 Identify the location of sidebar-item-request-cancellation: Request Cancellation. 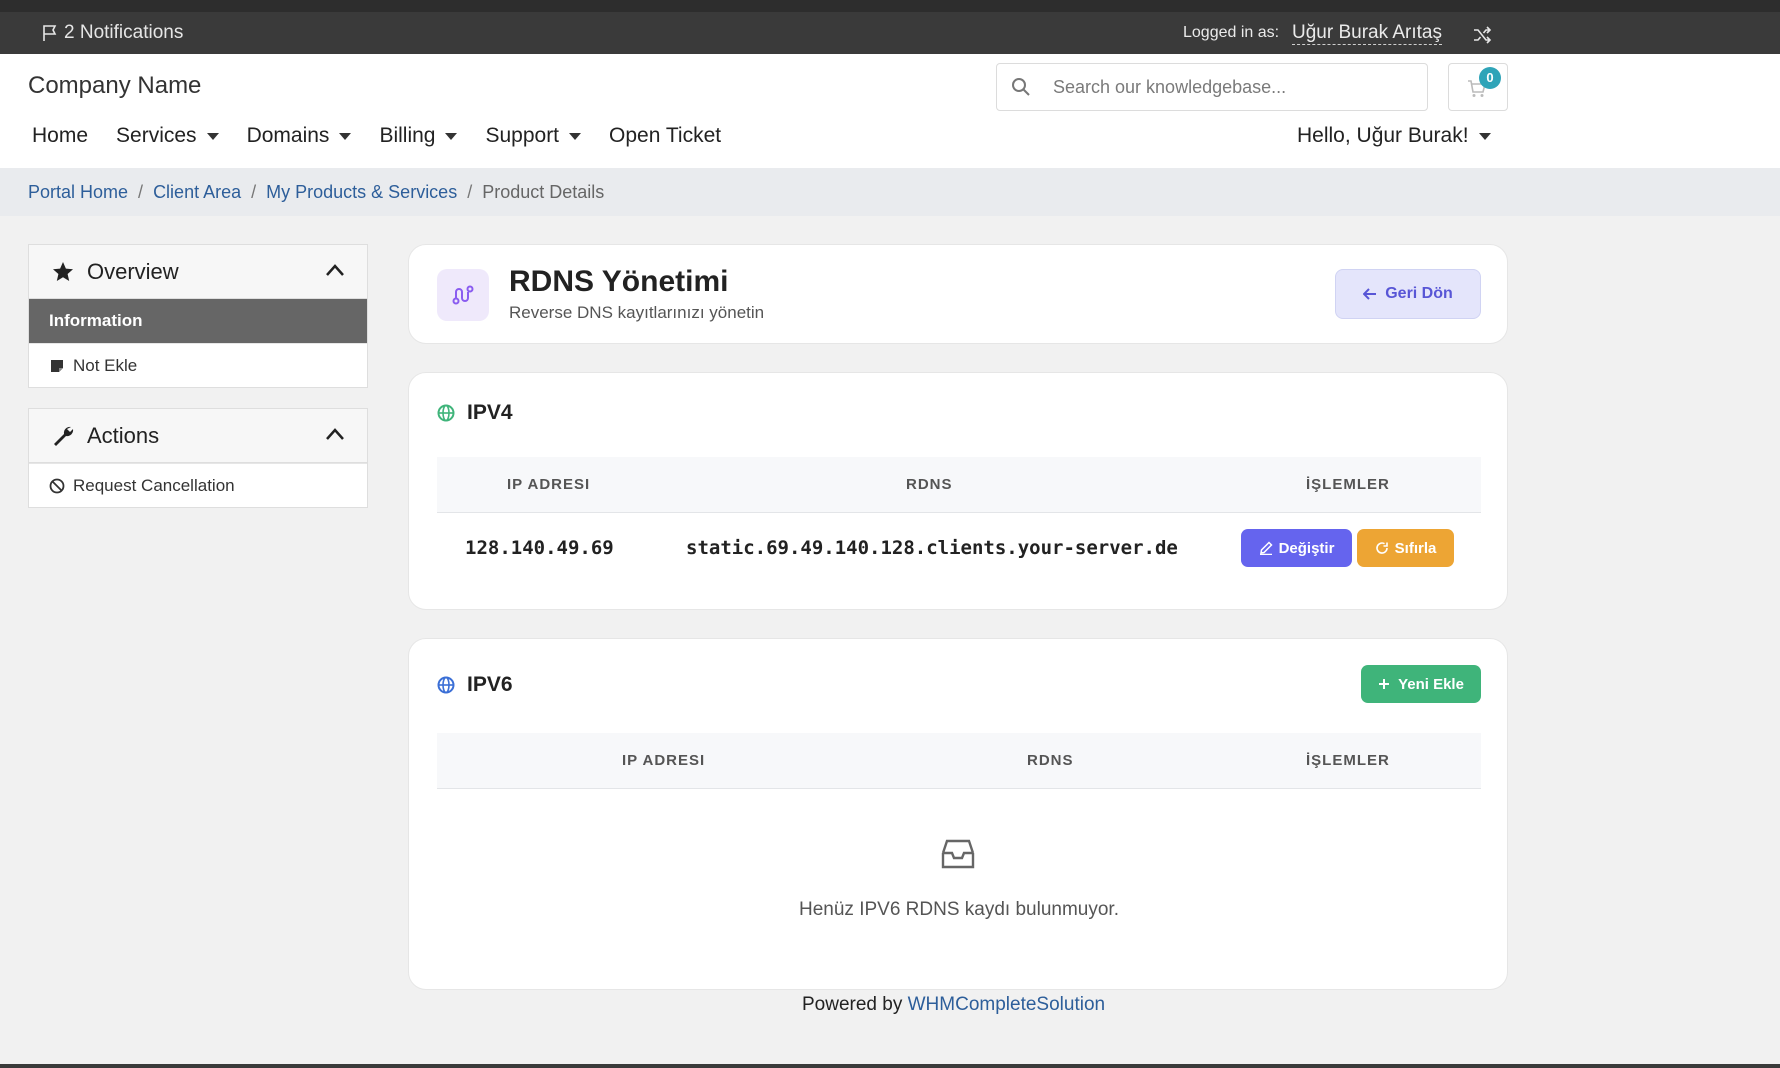
(198, 485).